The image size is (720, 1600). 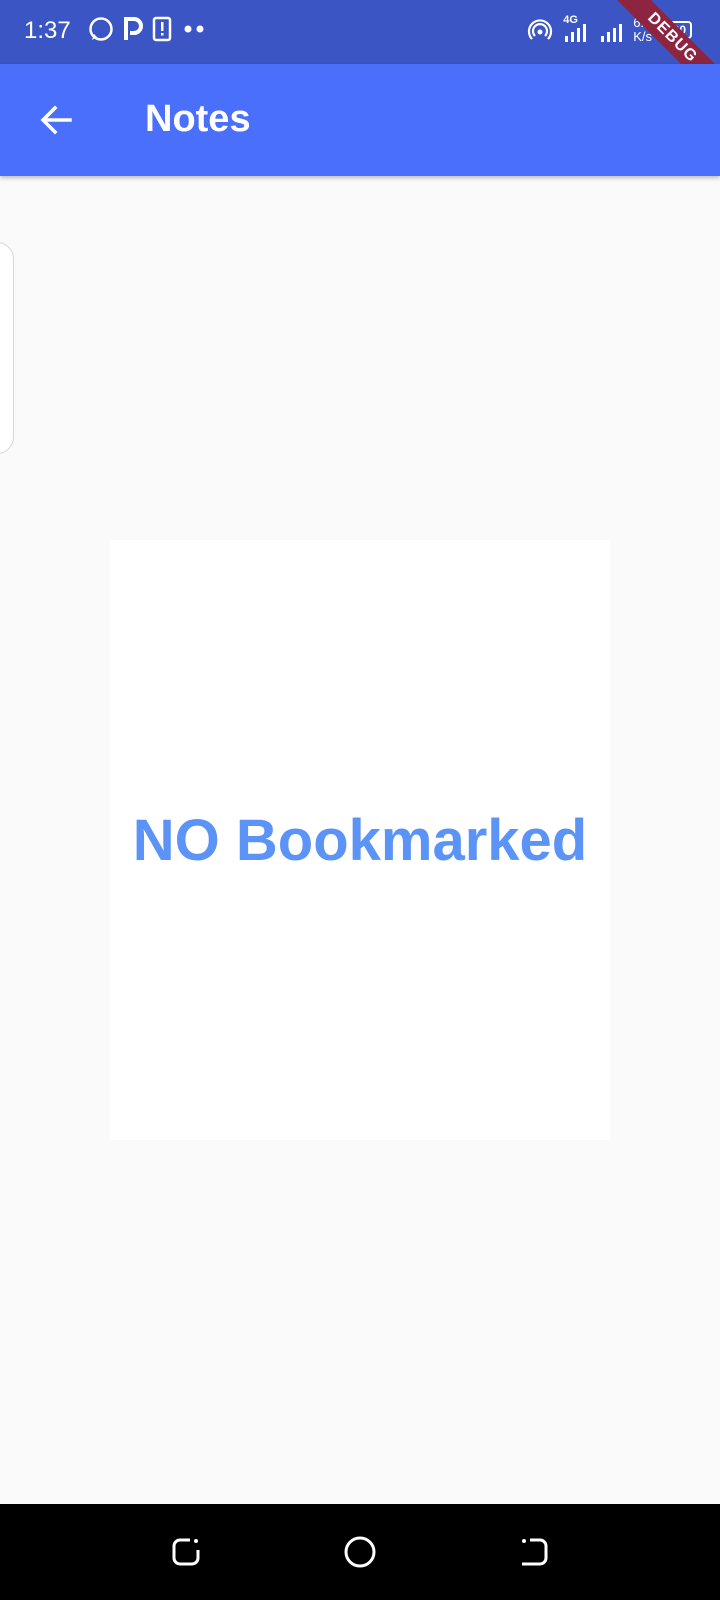 What do you see at coordinates (47, 30) in the screenshot?
I see `status-time: 1:37` at bounding box center [47, 30].